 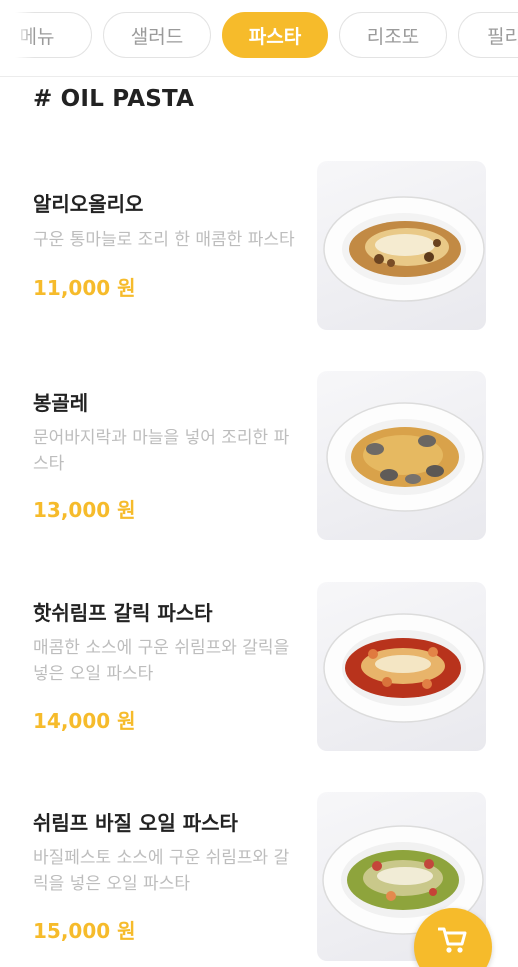 I want to click on item-price: 14,000 원, so click(x=84, y=721).